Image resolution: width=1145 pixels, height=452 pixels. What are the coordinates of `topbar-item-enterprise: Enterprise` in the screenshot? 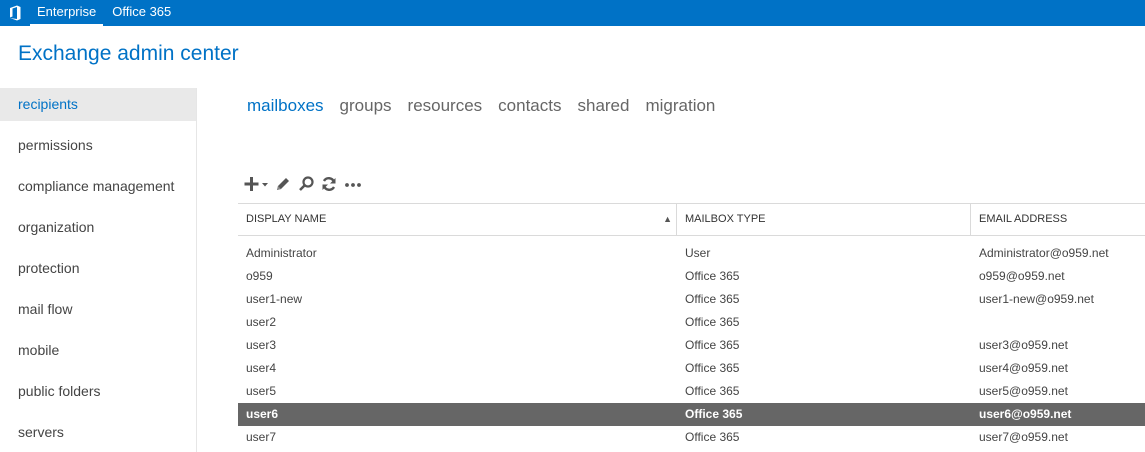 It's located at (67, 13).